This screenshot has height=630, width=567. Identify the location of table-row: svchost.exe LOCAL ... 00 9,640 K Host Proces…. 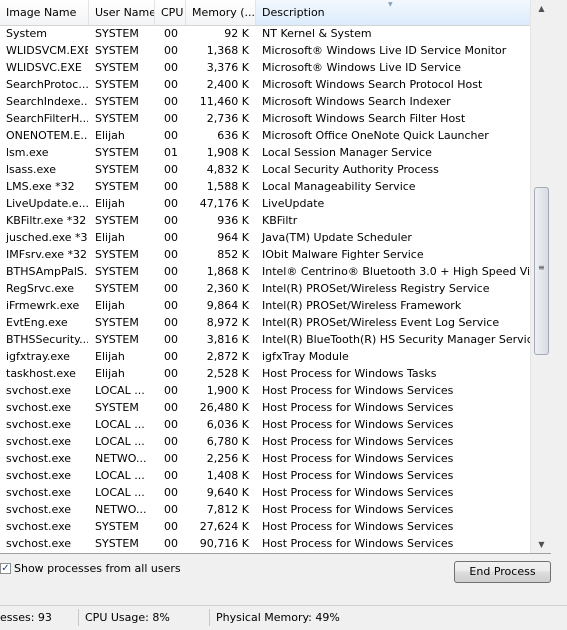
(265, 492).